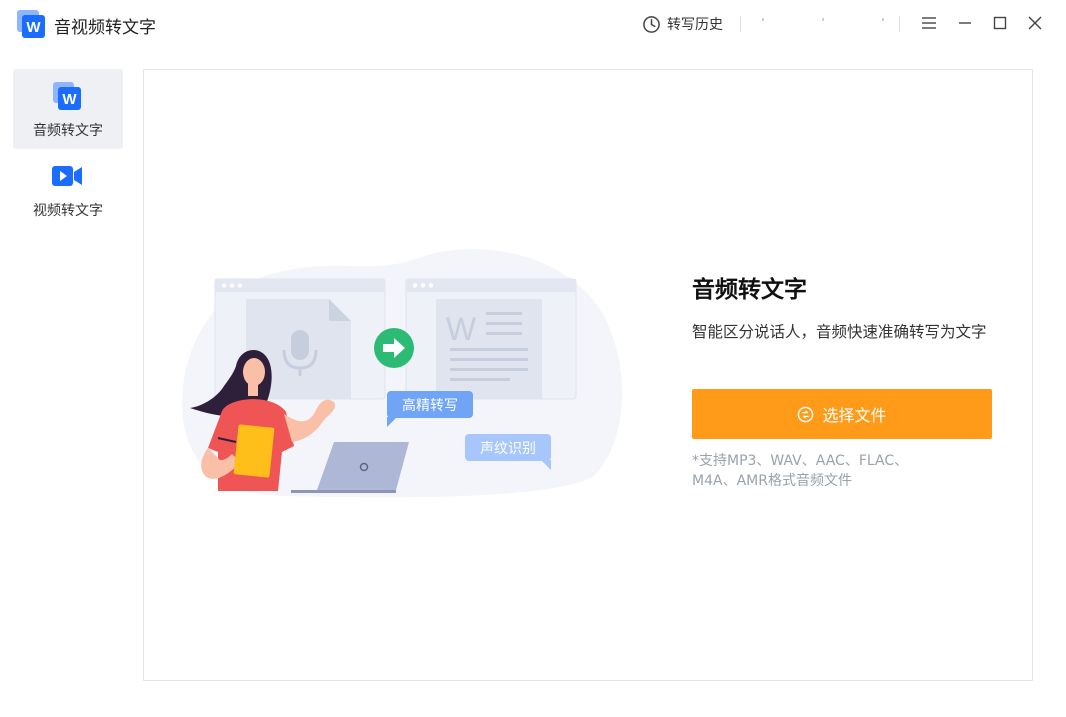  Describe the element at coordinates (806, 414) in the screenshot. I see `shuffle-icon` at that location.